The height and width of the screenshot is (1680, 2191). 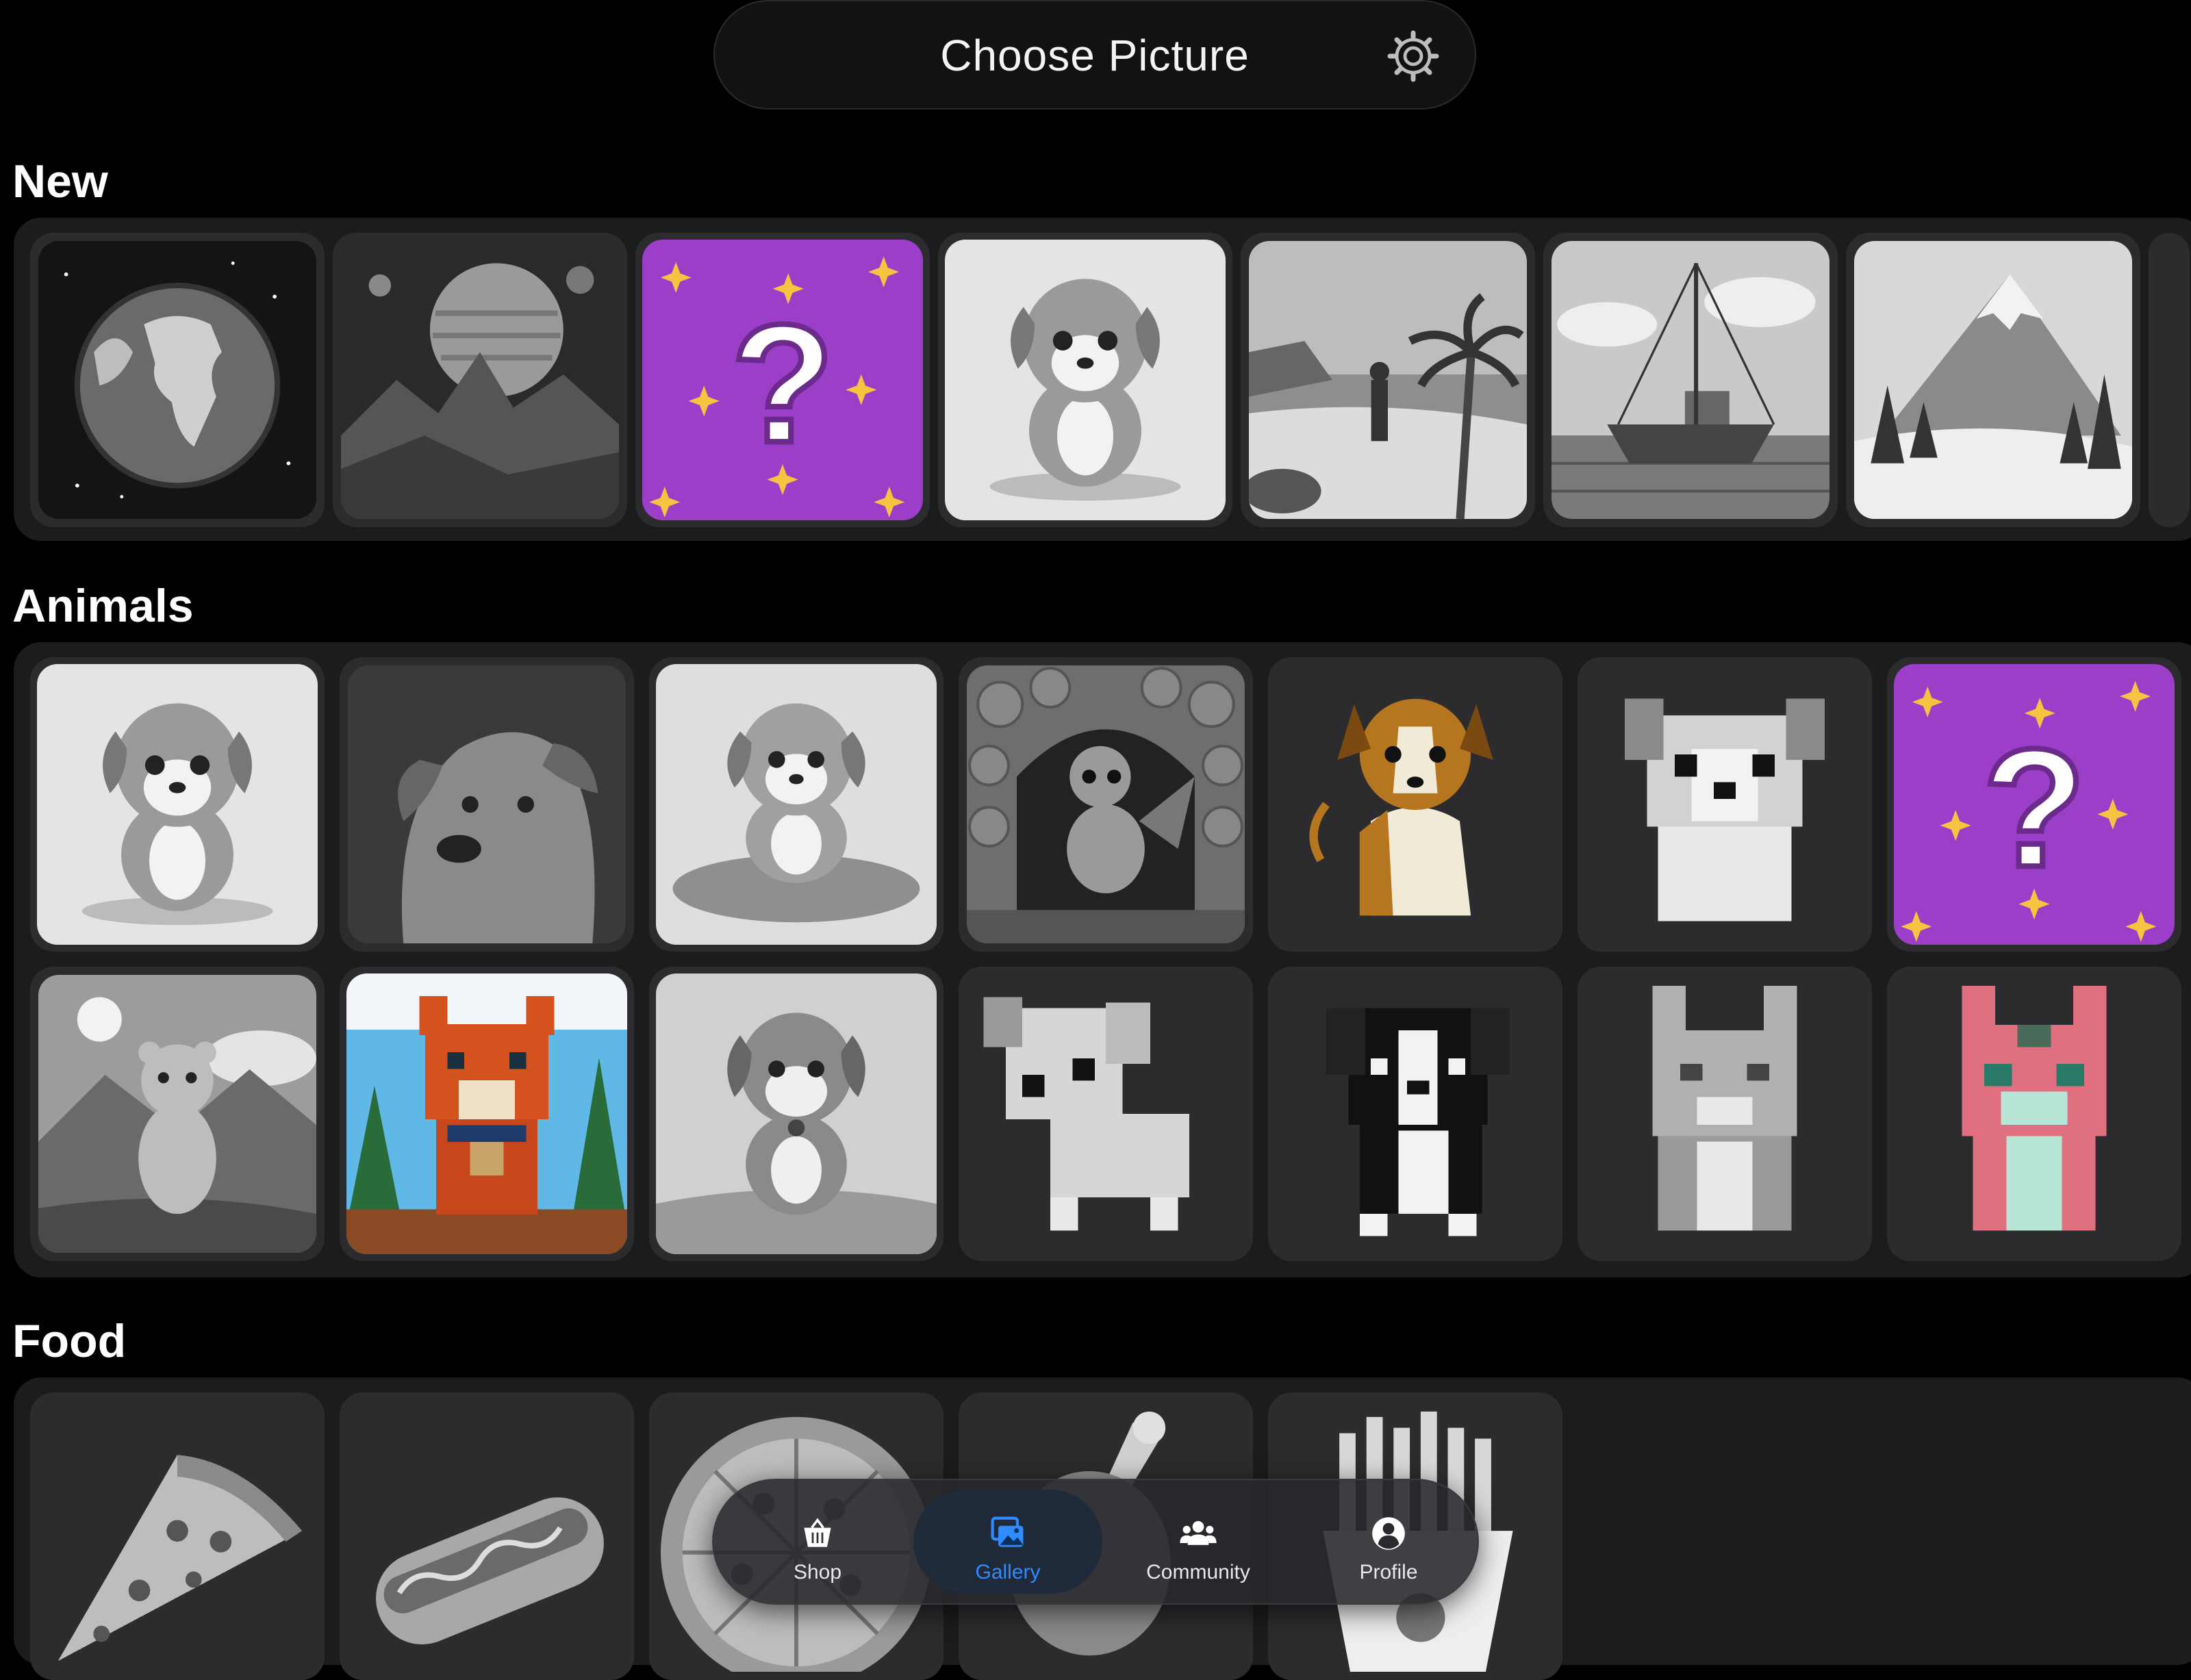 I want to click on nav-community: Community, so click(x=1198, y=1542).